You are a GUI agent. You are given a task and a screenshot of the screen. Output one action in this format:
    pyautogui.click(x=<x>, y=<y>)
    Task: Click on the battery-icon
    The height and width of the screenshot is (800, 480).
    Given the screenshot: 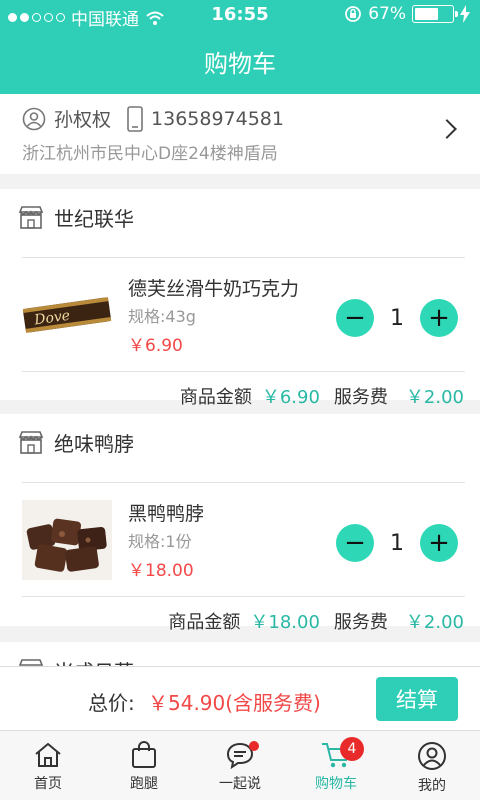 What is the action you would take?
    pyautogui.click(x=435, y=14)
    